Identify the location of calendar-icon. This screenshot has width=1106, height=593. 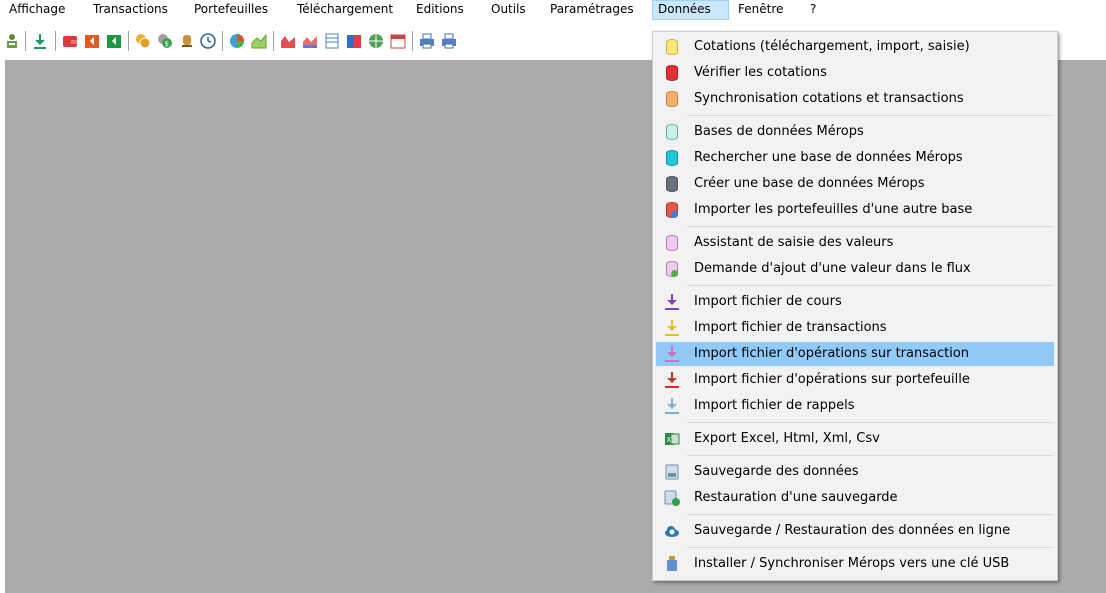
(398, 41).